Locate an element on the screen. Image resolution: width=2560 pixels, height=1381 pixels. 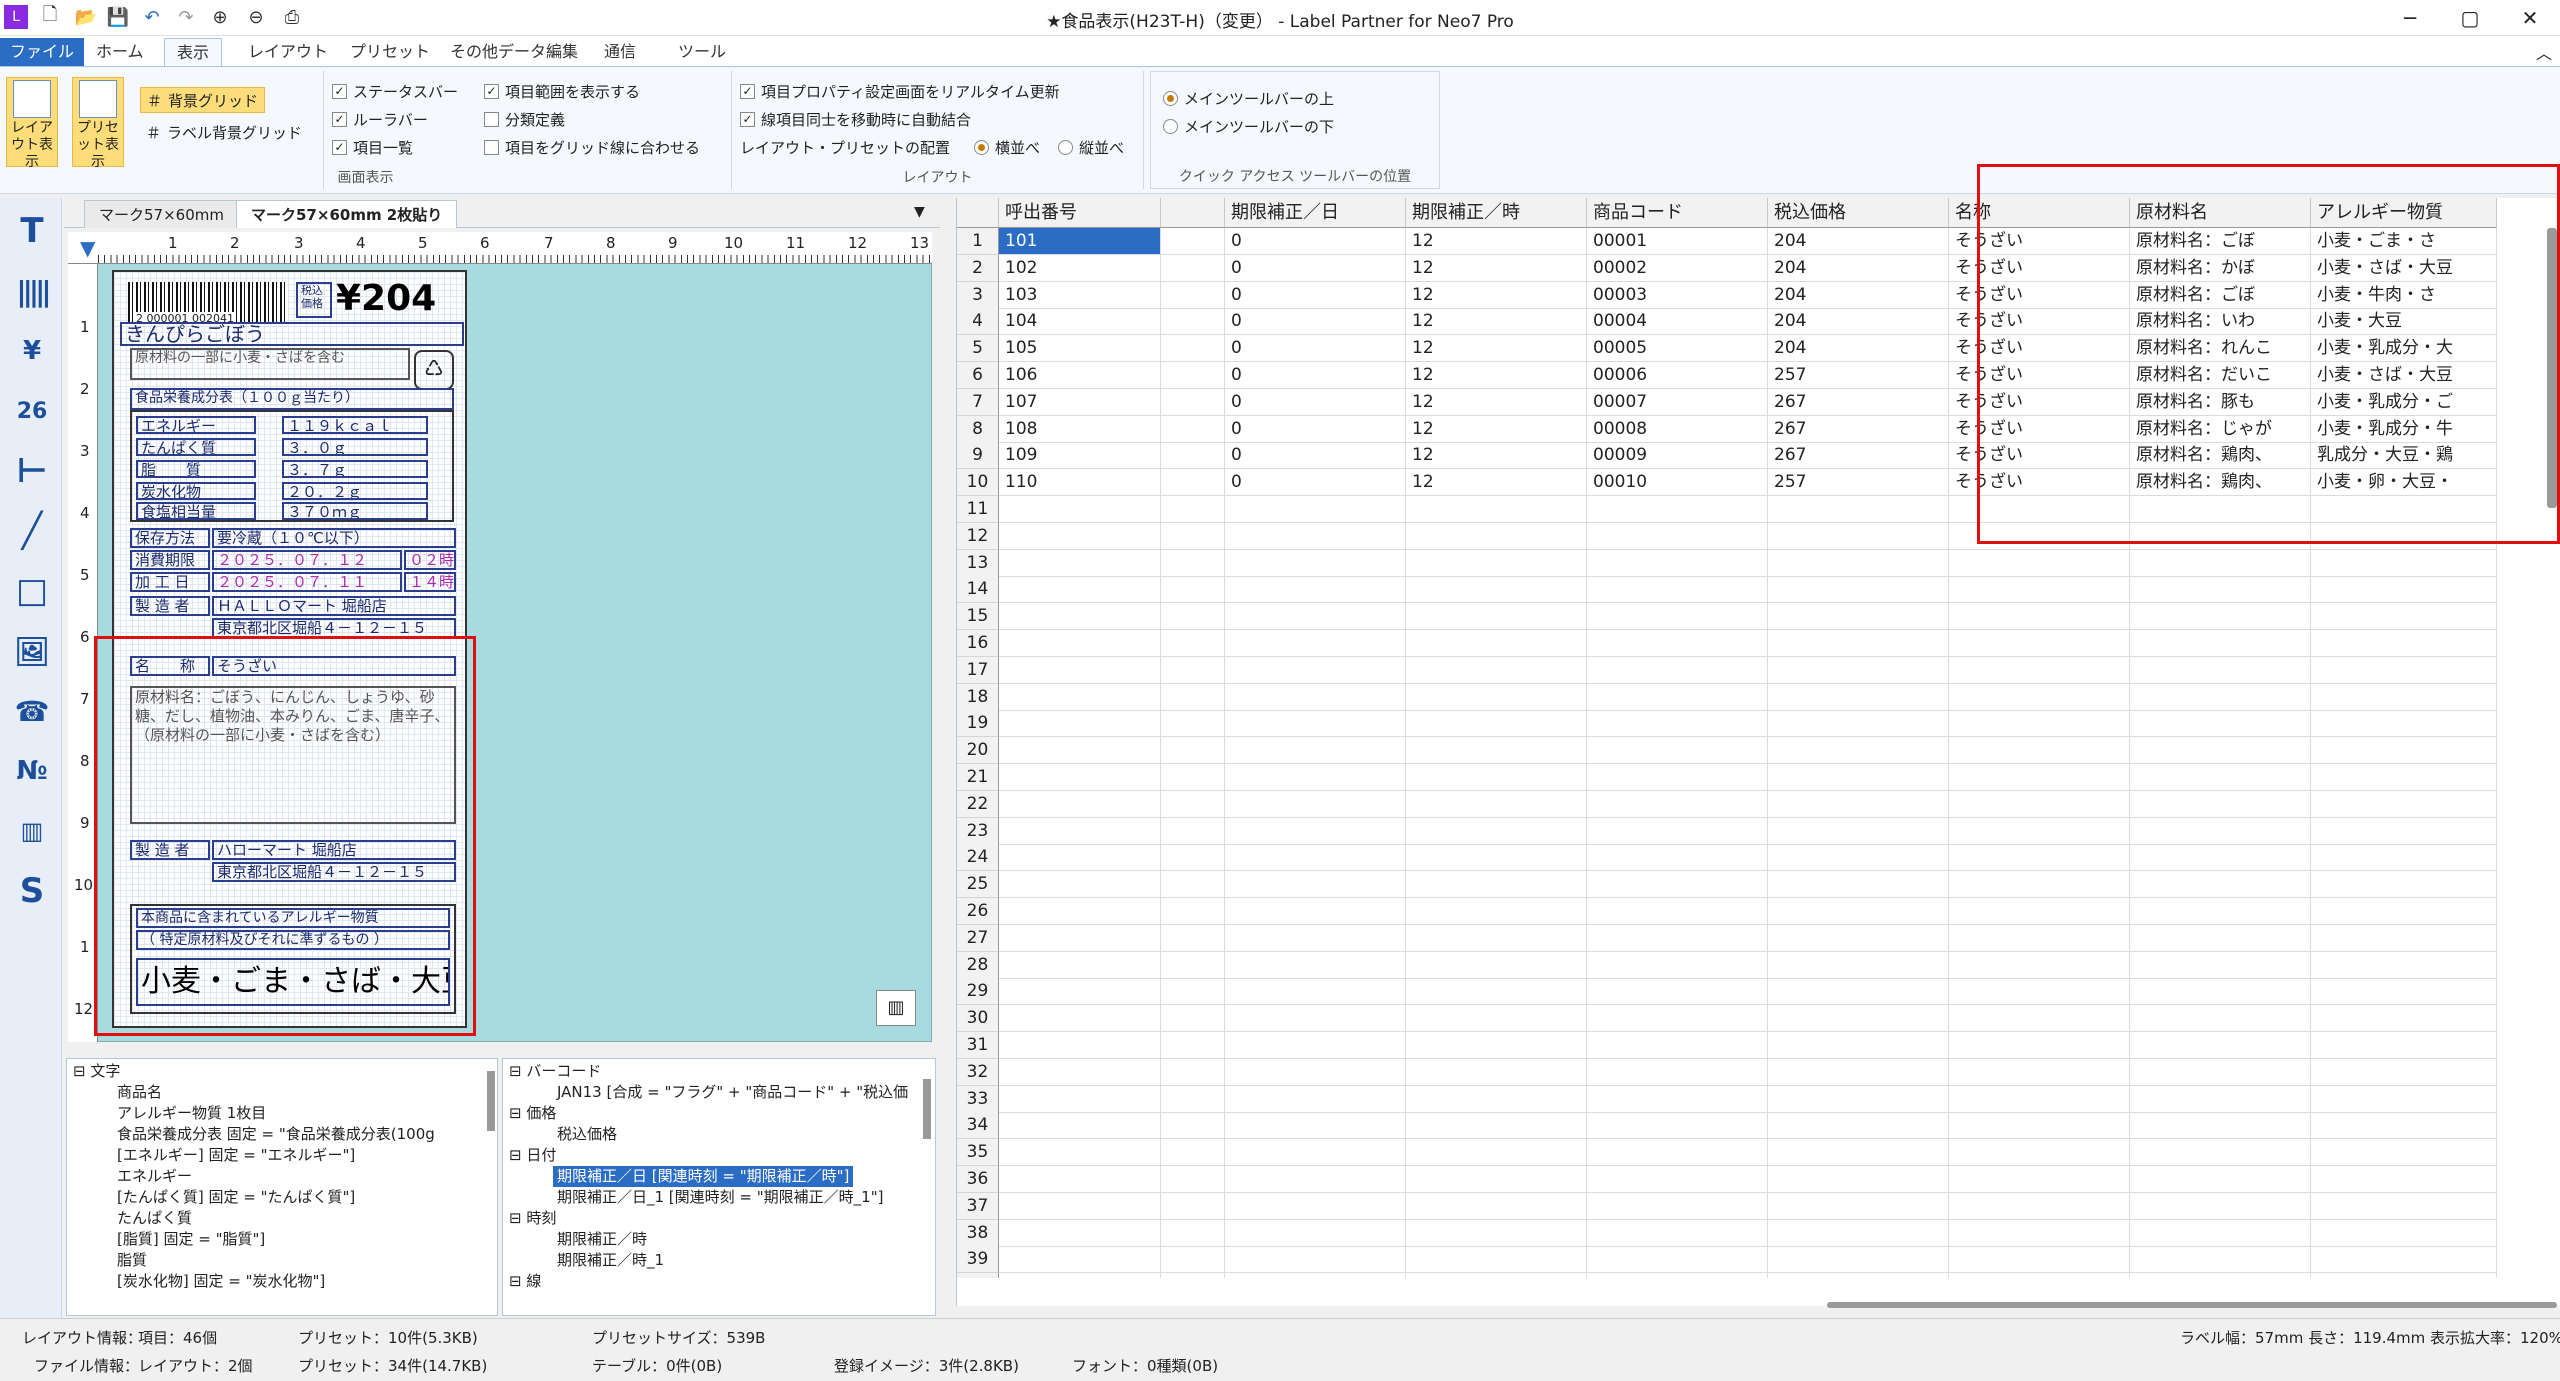
row-number: 1 is located at coordinates (978, 241).